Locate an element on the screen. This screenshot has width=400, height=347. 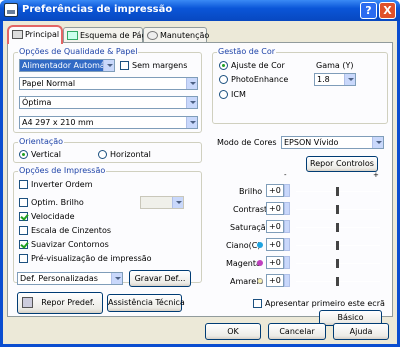
brightness-opt-checkbox is located at coordinates (23, 202).